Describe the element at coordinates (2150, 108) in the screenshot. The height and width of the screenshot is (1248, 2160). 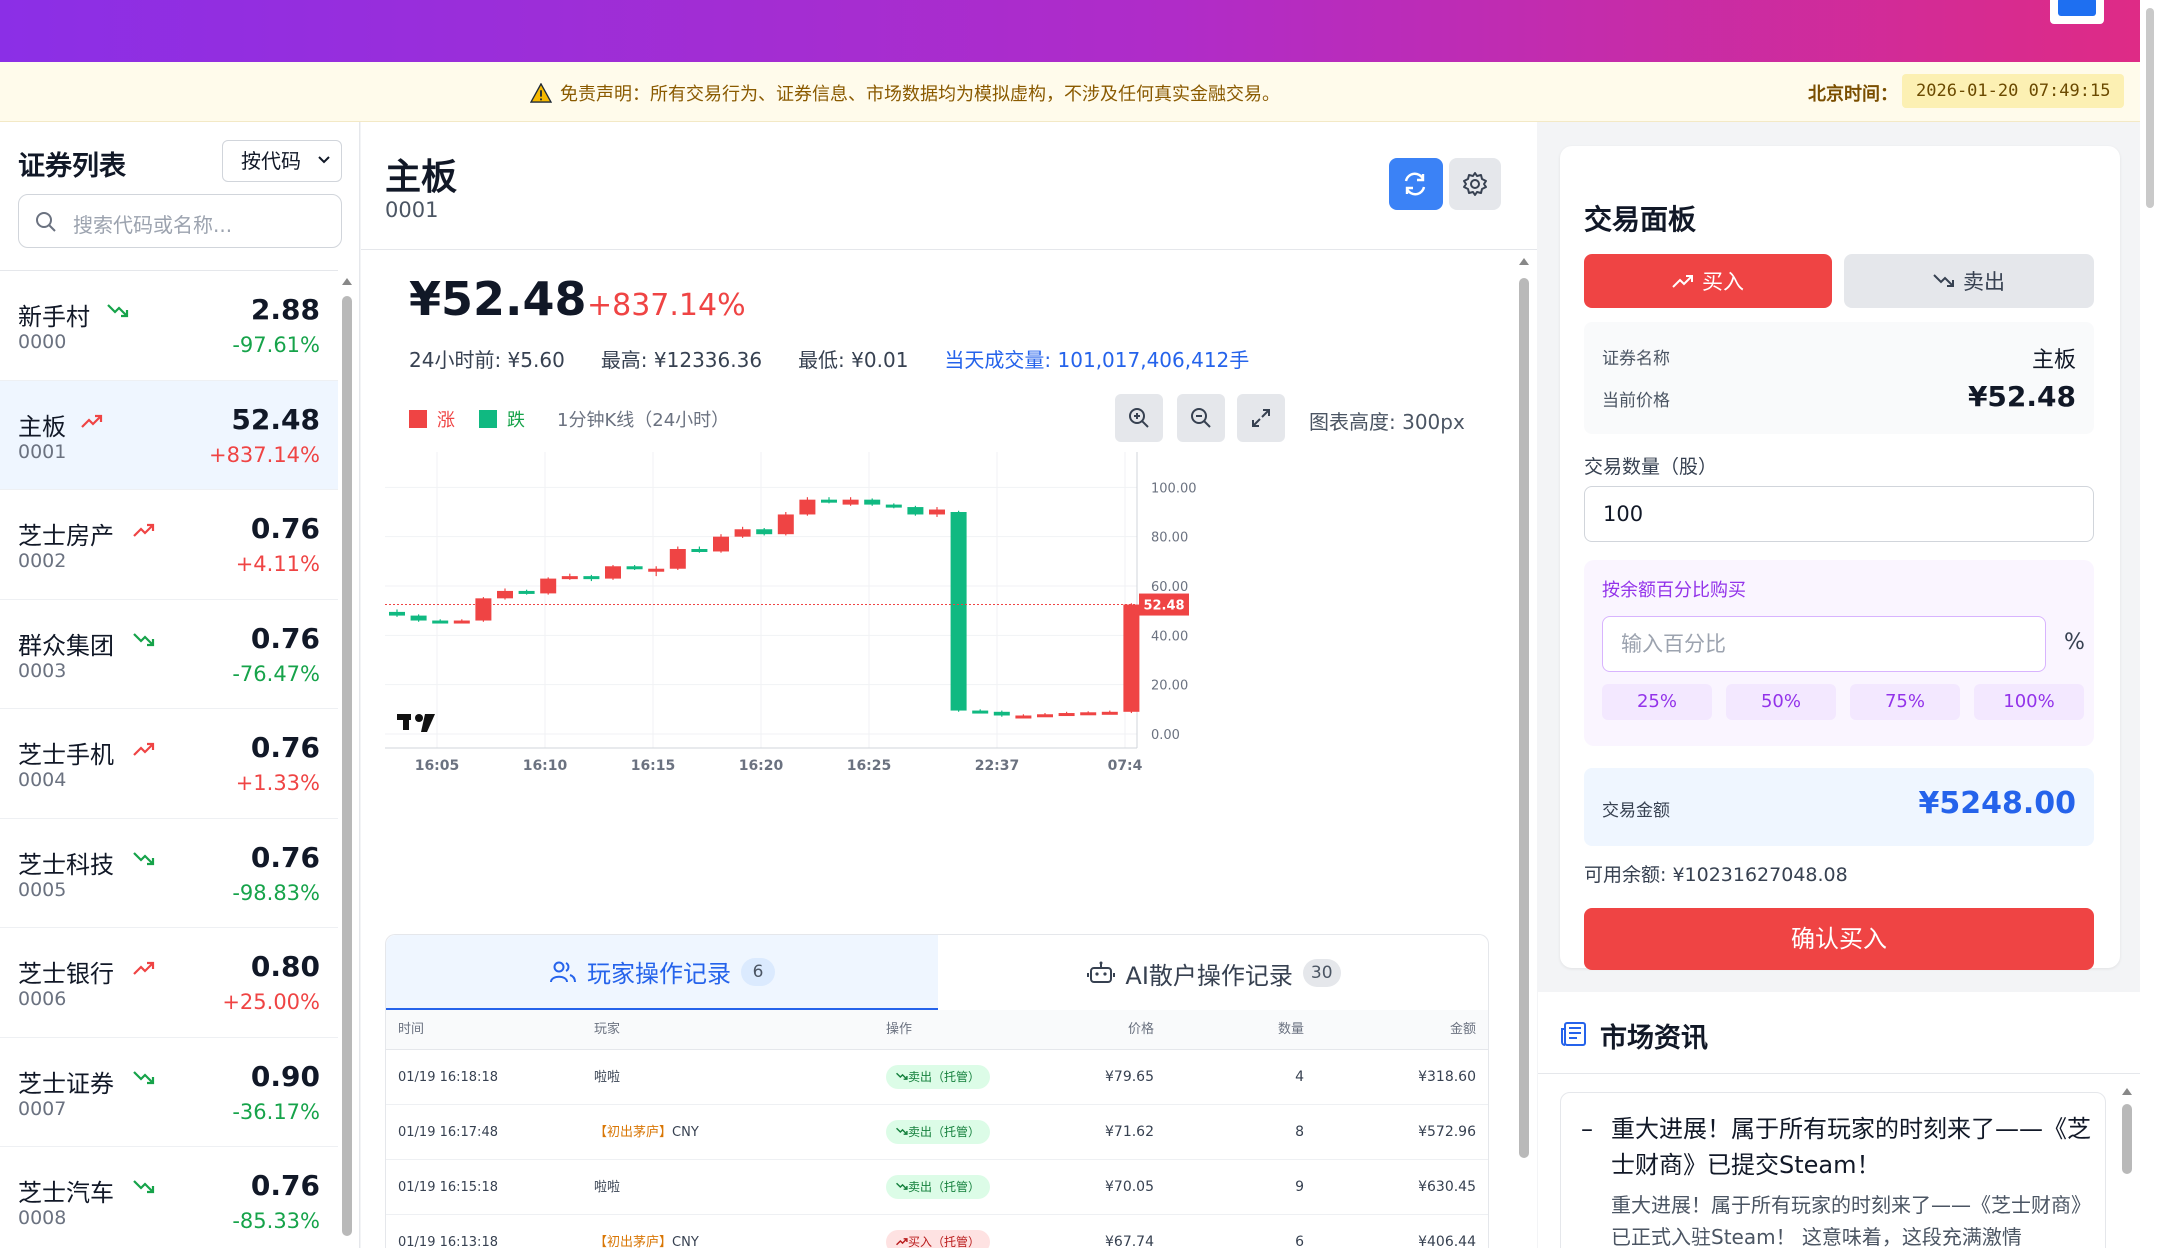
I see `page-scrollbar-thumb` at that location.